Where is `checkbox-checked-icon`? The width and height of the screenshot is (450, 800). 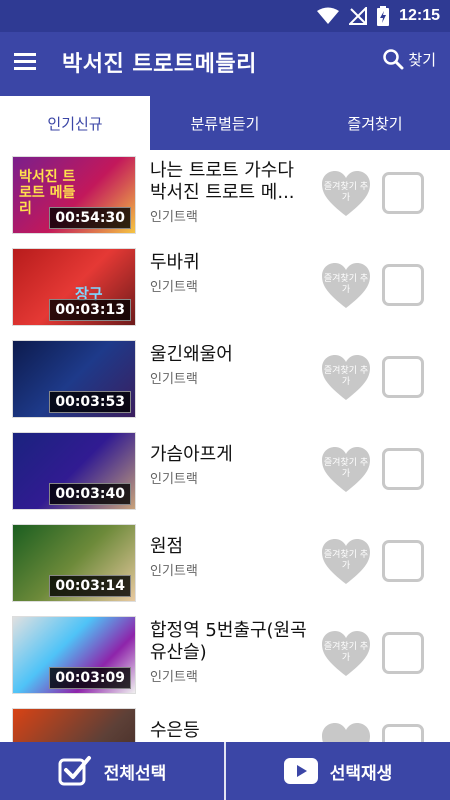
checkbox-checked-icon is located at coordinates (74, 771).